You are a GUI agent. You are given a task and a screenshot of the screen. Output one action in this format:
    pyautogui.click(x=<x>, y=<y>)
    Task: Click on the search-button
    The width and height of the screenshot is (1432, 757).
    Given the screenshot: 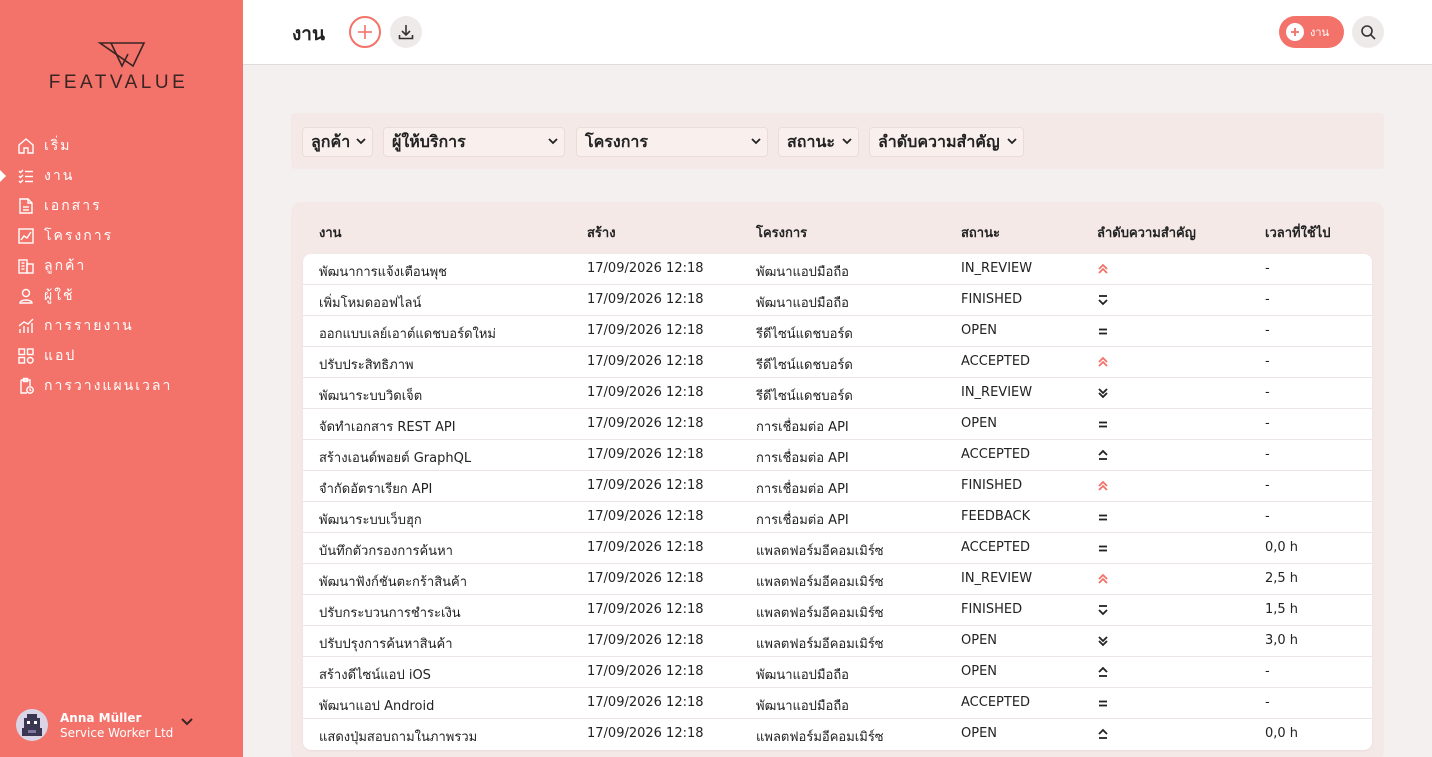 What is the action you would take?
    pyautogui.click(x=1368, y=32)
    